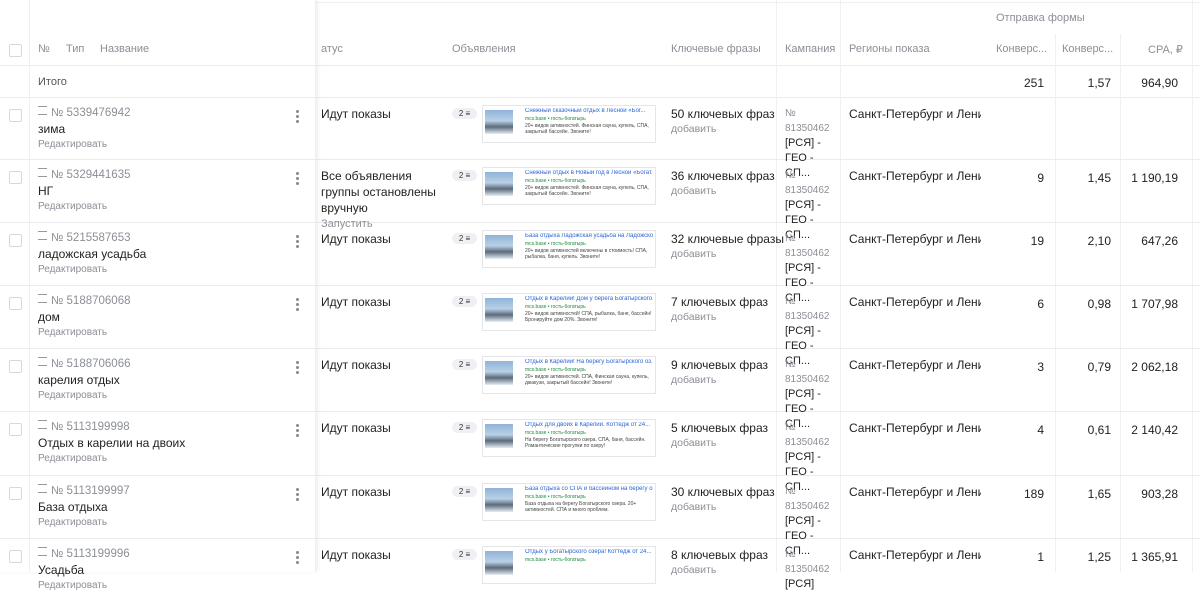  I want to click on group-name: НГ, so click(45, 191).